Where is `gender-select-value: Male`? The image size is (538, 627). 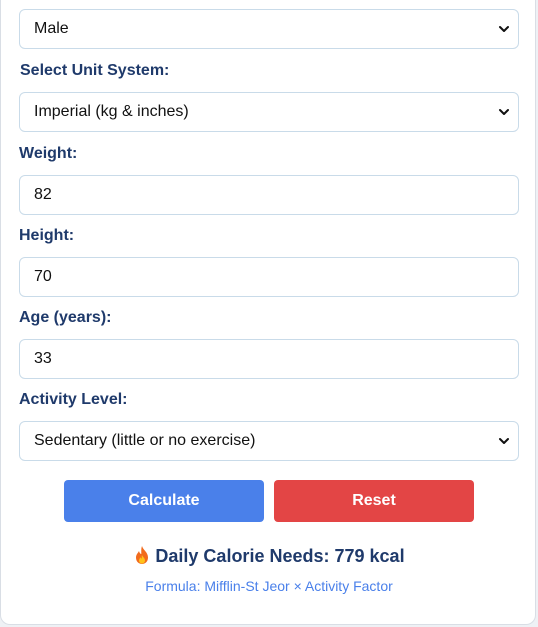 gender-select-value: Male is located at coordinates (51, 28).